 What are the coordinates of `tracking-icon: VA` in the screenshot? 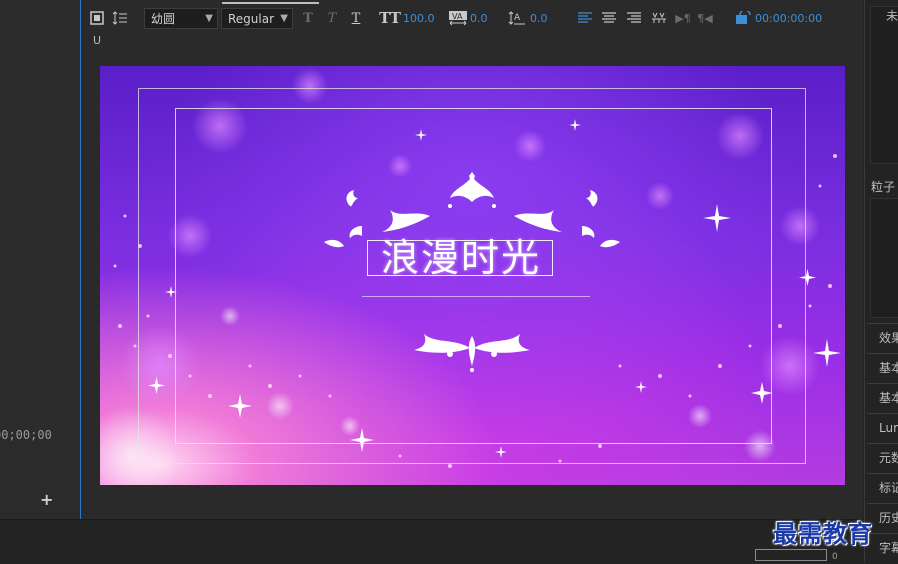 It's located at (458, 18).